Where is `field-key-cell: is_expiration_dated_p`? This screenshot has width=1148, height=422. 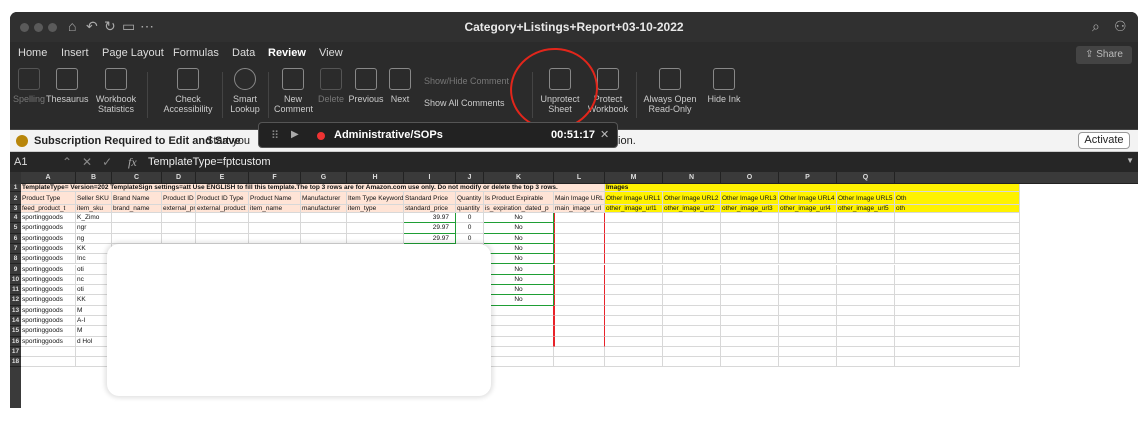
field-key-cell: is_expiration_dated_p is located at coordinates (519, 209).